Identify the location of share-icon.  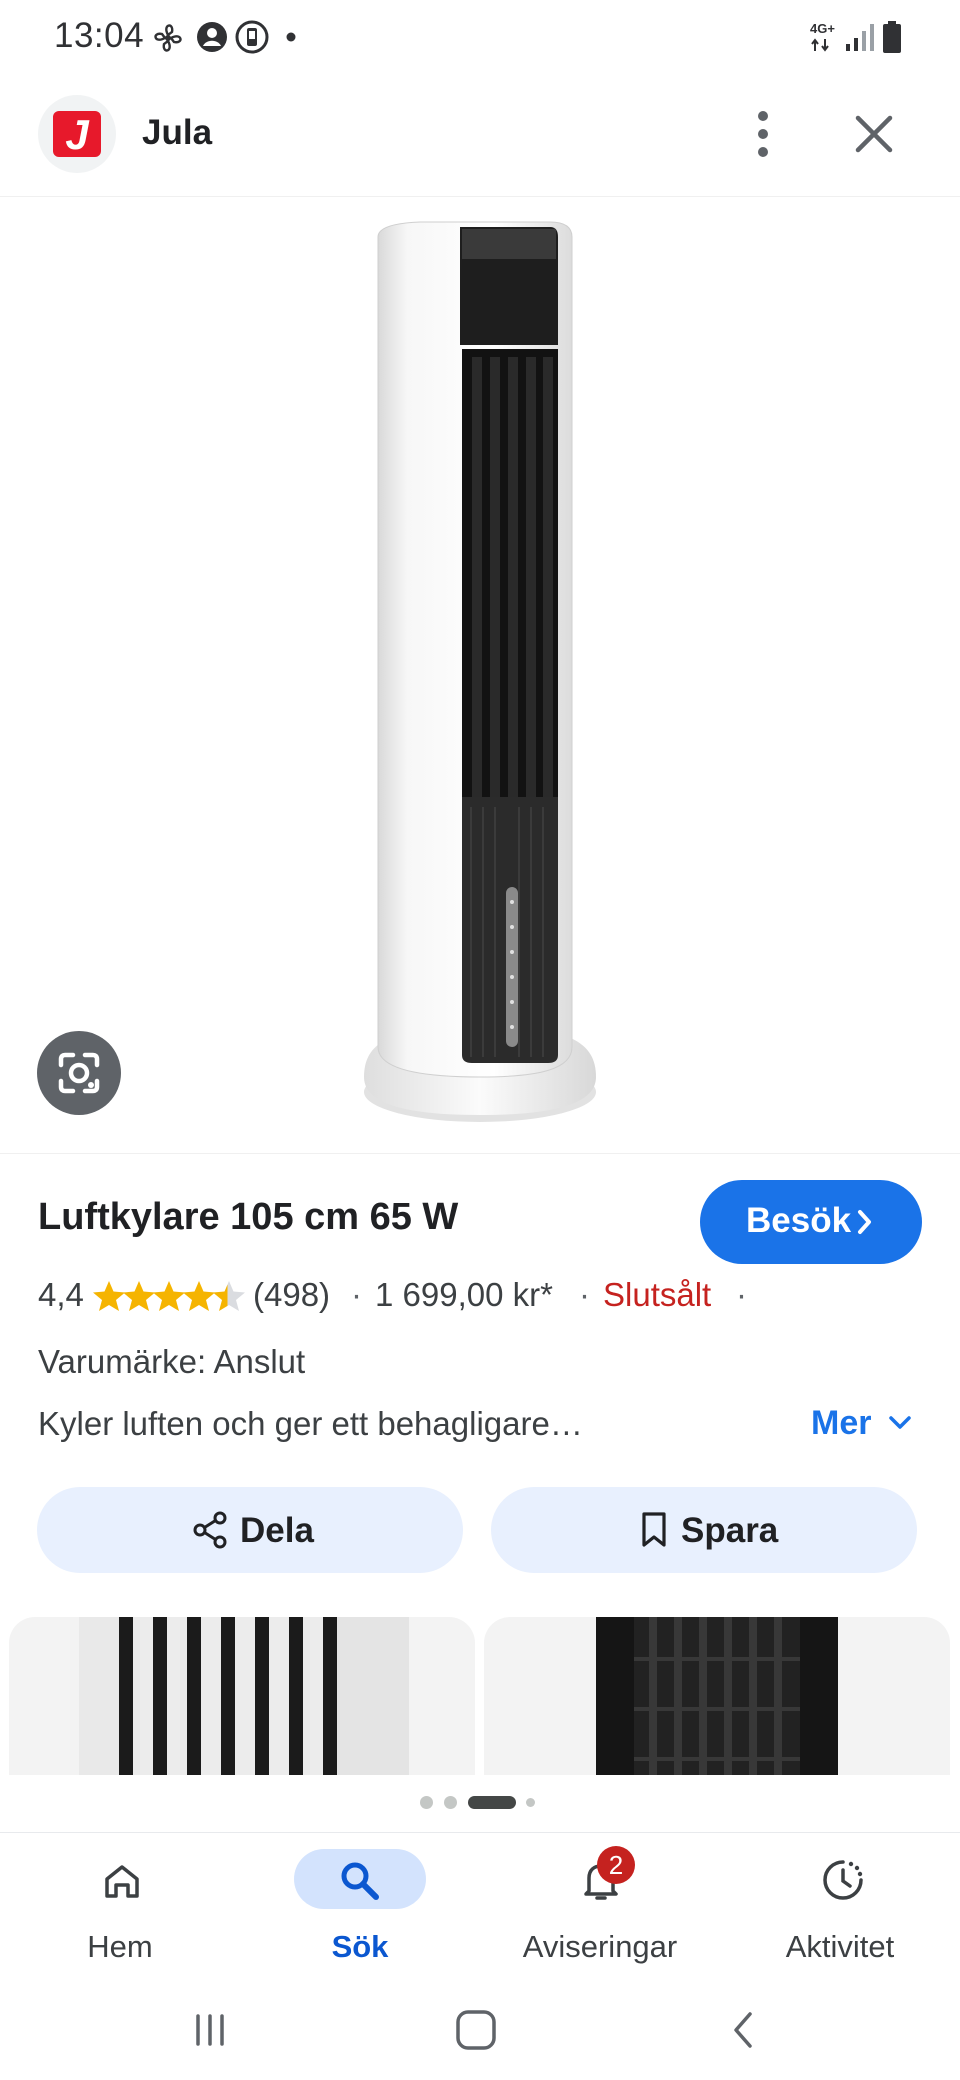
(210, 1530).